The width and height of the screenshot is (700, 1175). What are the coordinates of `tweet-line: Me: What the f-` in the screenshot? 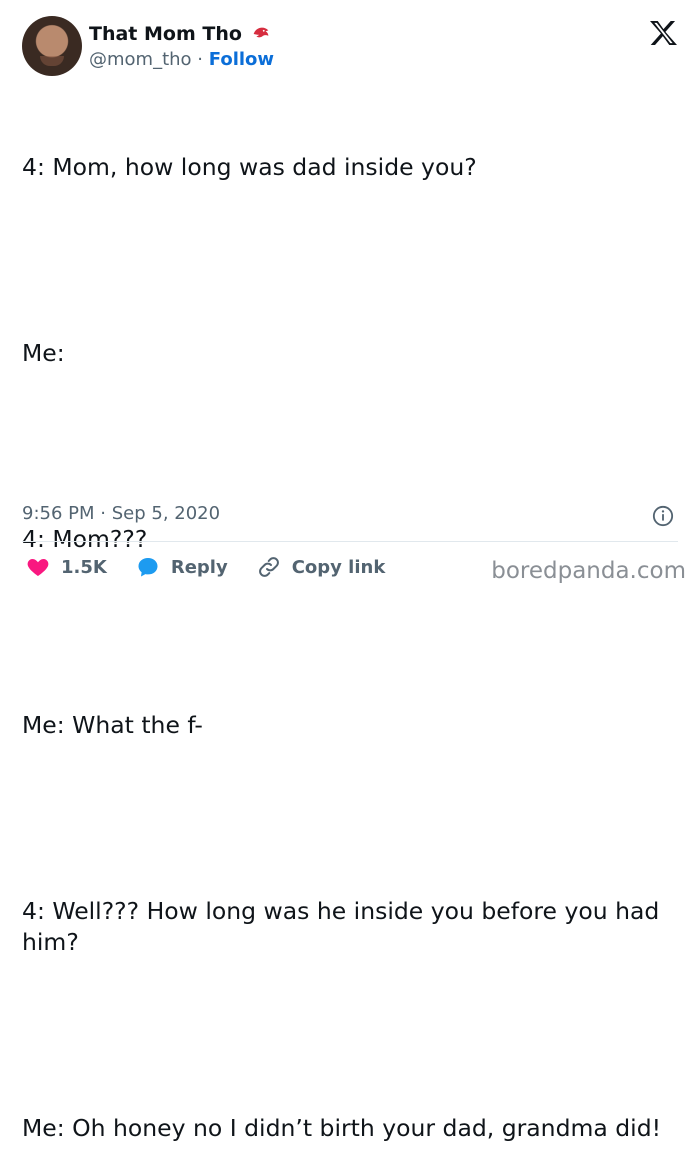 It's located at (112, 725).